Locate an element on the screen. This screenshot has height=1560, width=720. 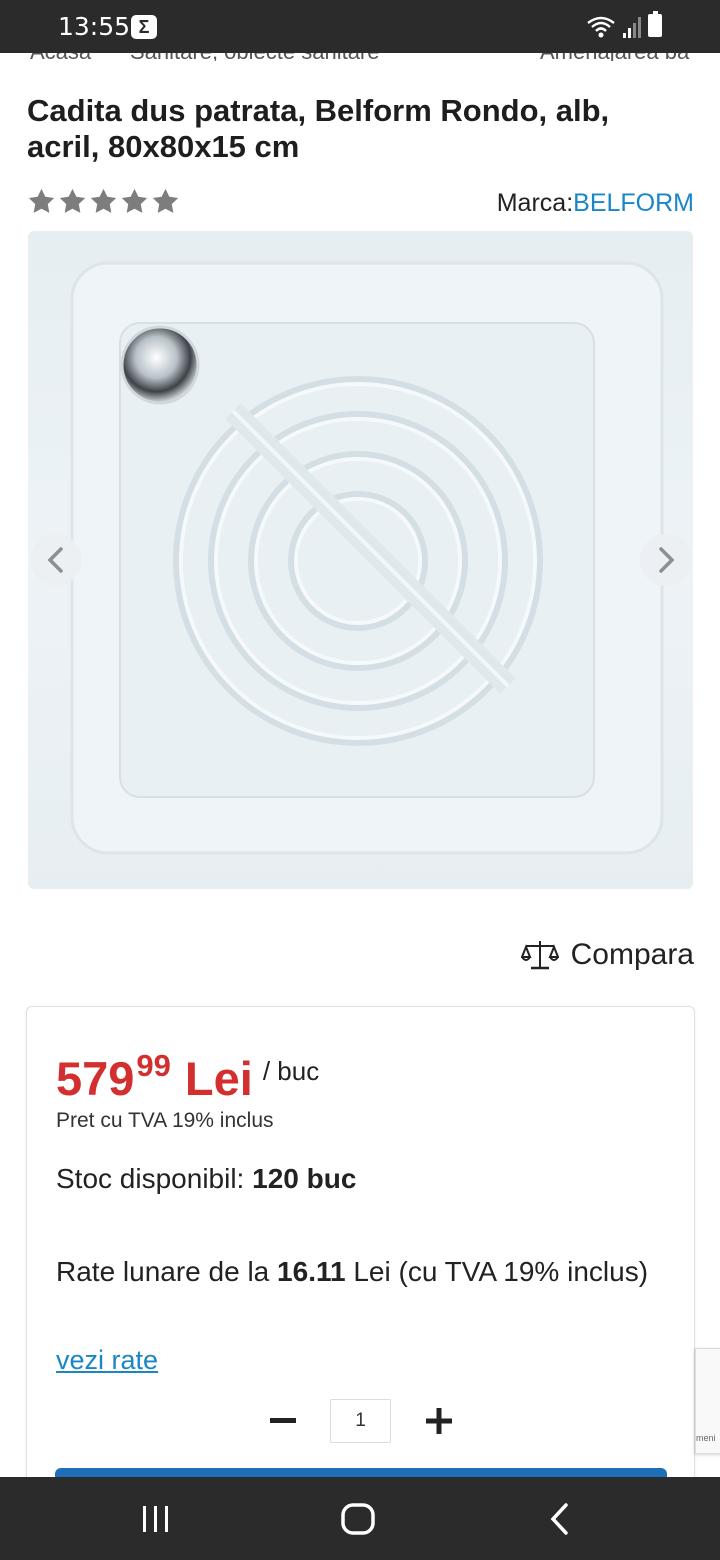
back-icon is located at coordinates (560, 1519).